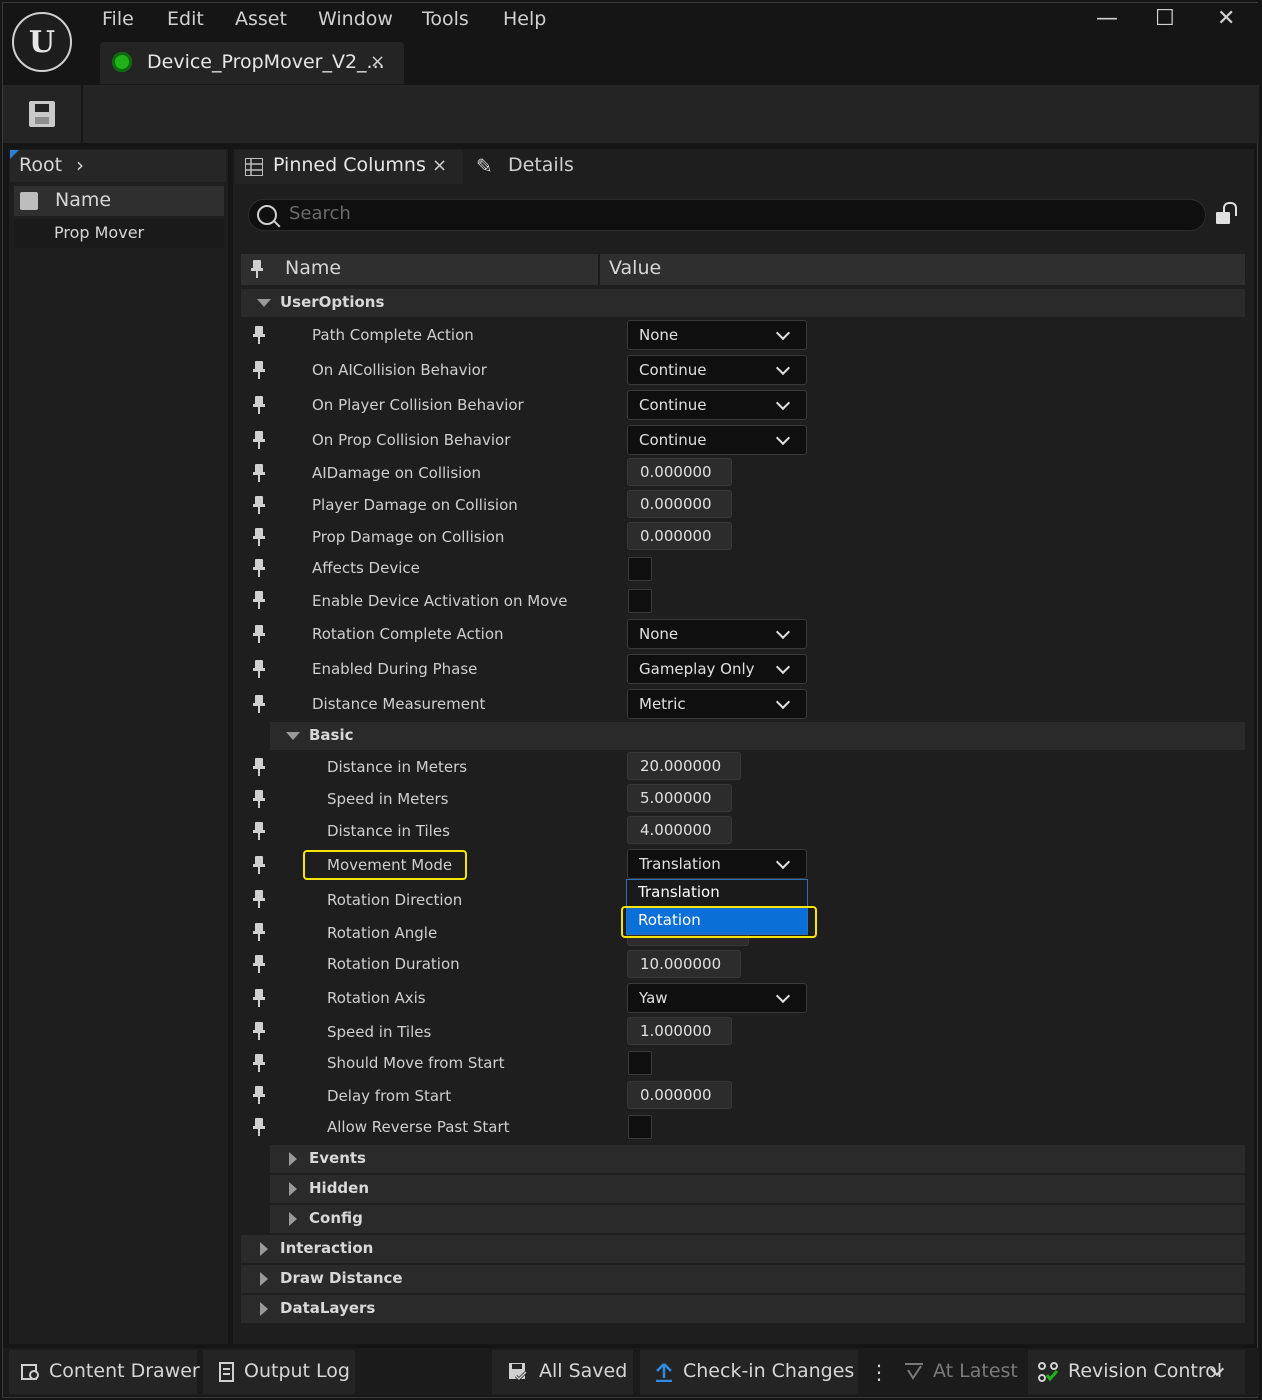  Describe the element at coordinates (743, 1279) in the screenshot. I see `category-draw-distance: Draw Distance` at that location.